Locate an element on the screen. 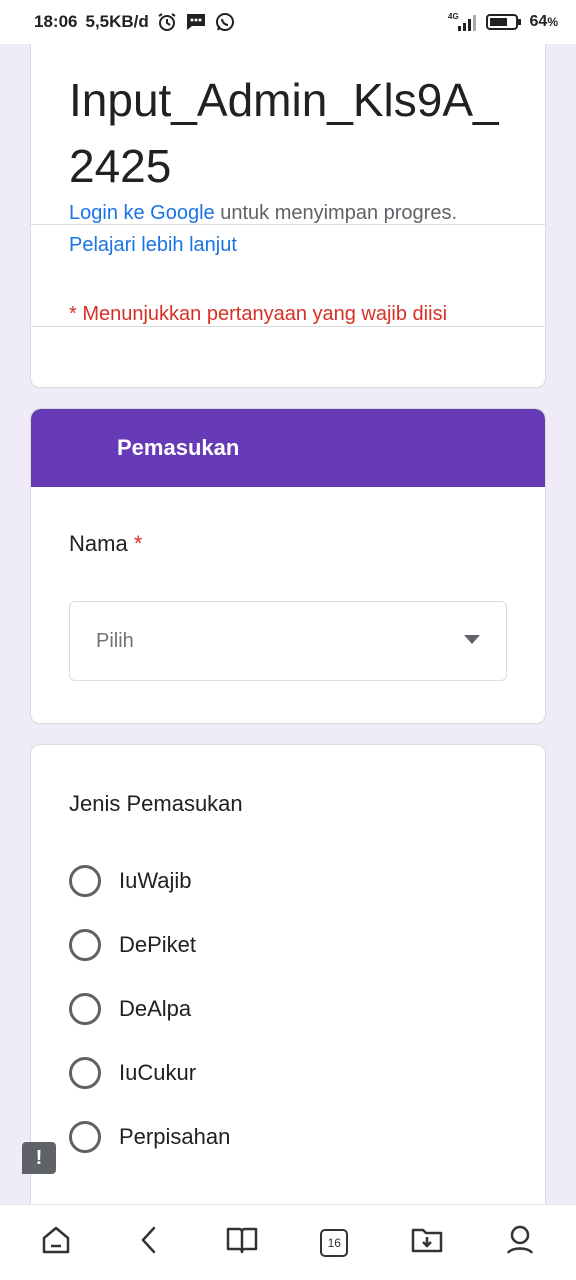 The image size is (576, 1280). radio-option: DePiket is located at coordinates (132, 945).